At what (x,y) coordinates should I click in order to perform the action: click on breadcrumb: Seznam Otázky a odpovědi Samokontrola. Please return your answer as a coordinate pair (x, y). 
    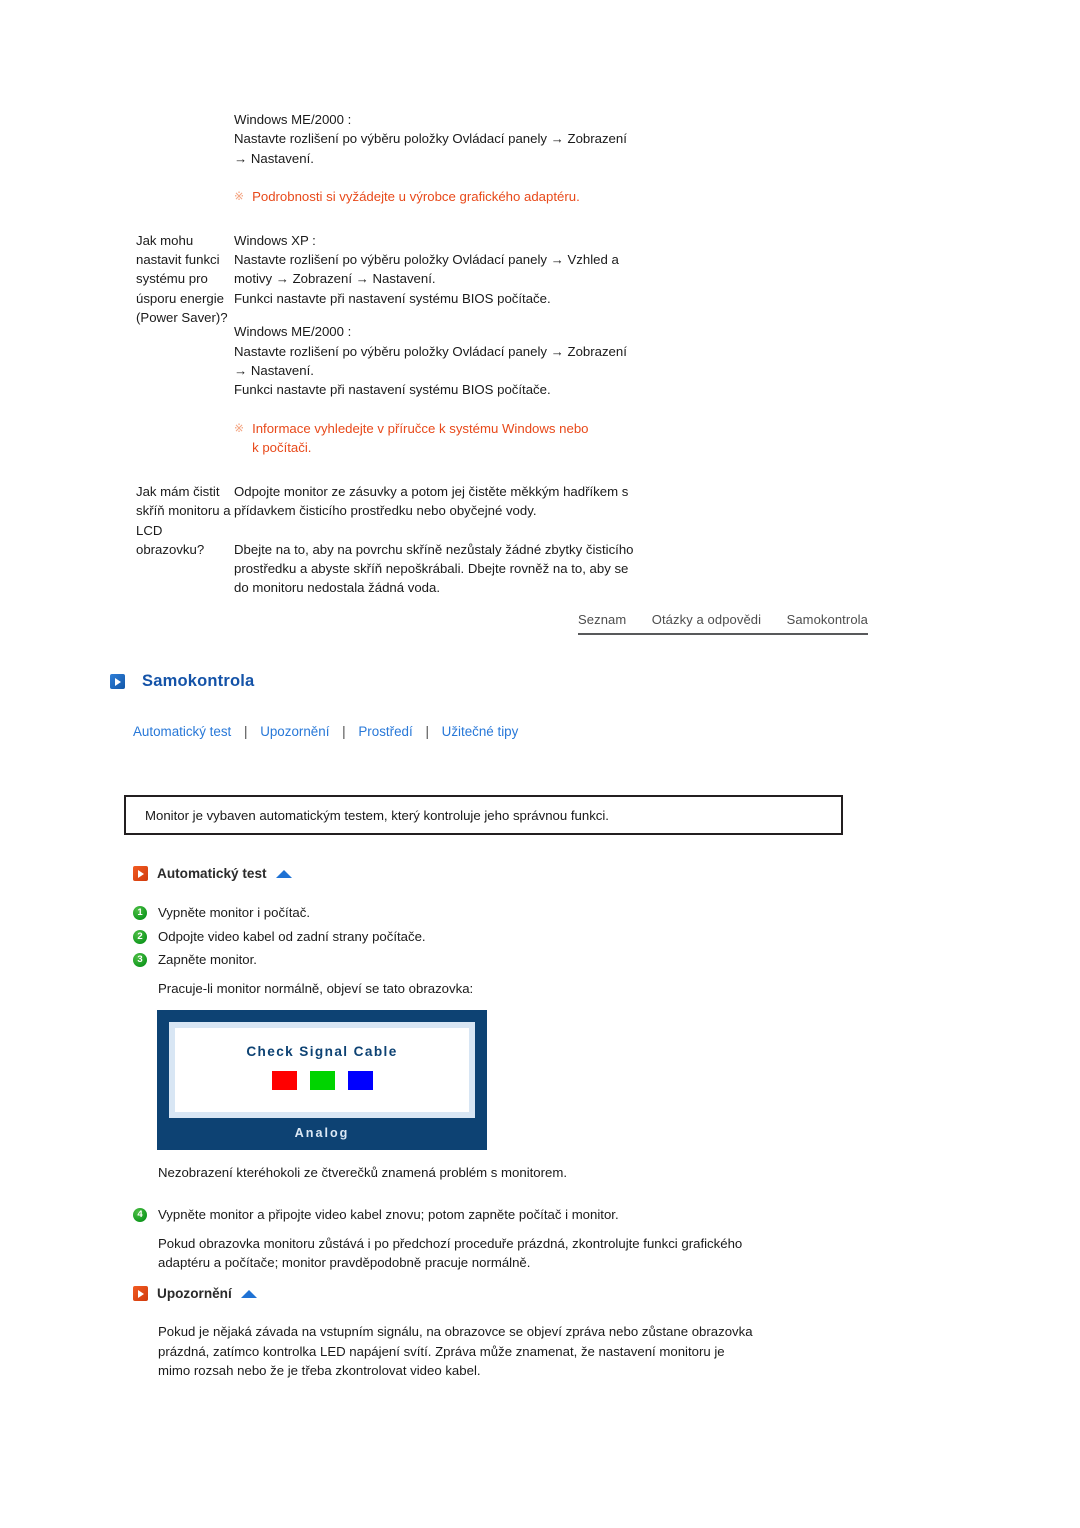
    Looking at the image, I should click on (723, 623).